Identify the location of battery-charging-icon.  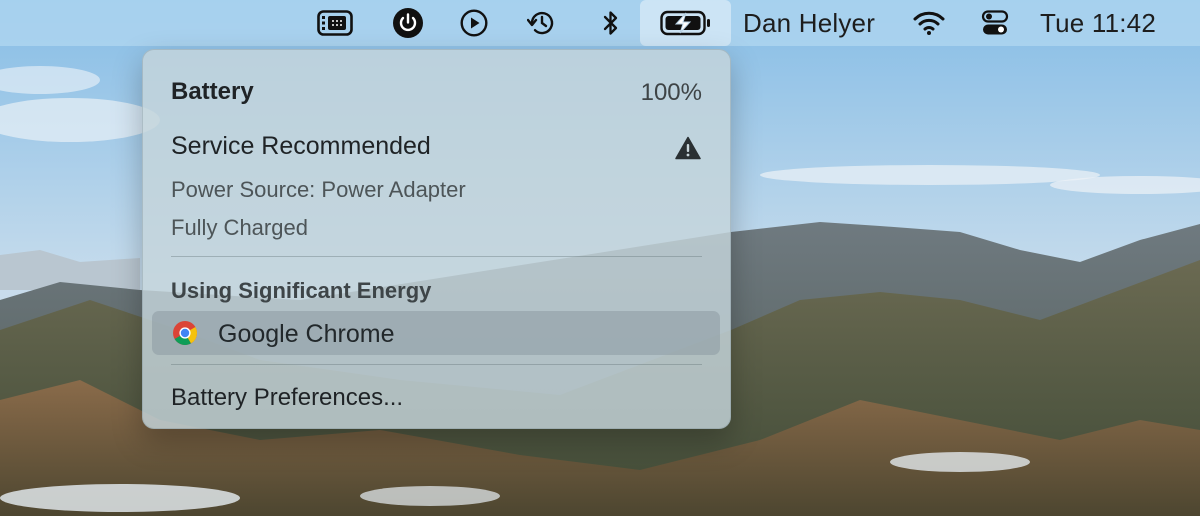
(685, 23).